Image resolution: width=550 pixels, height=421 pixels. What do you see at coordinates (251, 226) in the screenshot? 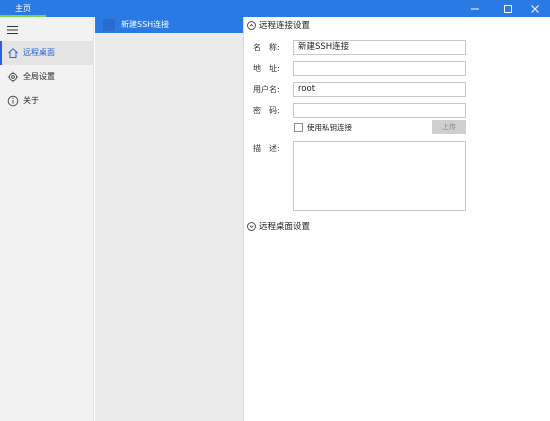
I see `chevron-down-circle-icon` at bounding box center [251, 226].